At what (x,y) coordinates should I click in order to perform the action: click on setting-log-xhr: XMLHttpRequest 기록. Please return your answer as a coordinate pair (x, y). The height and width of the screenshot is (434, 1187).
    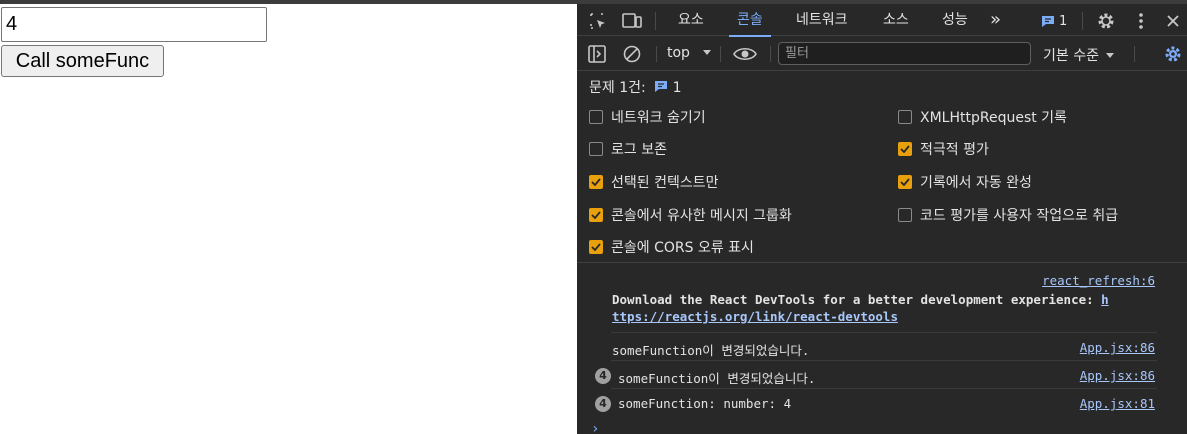
    Looking at the image, I should click on (982, 117).